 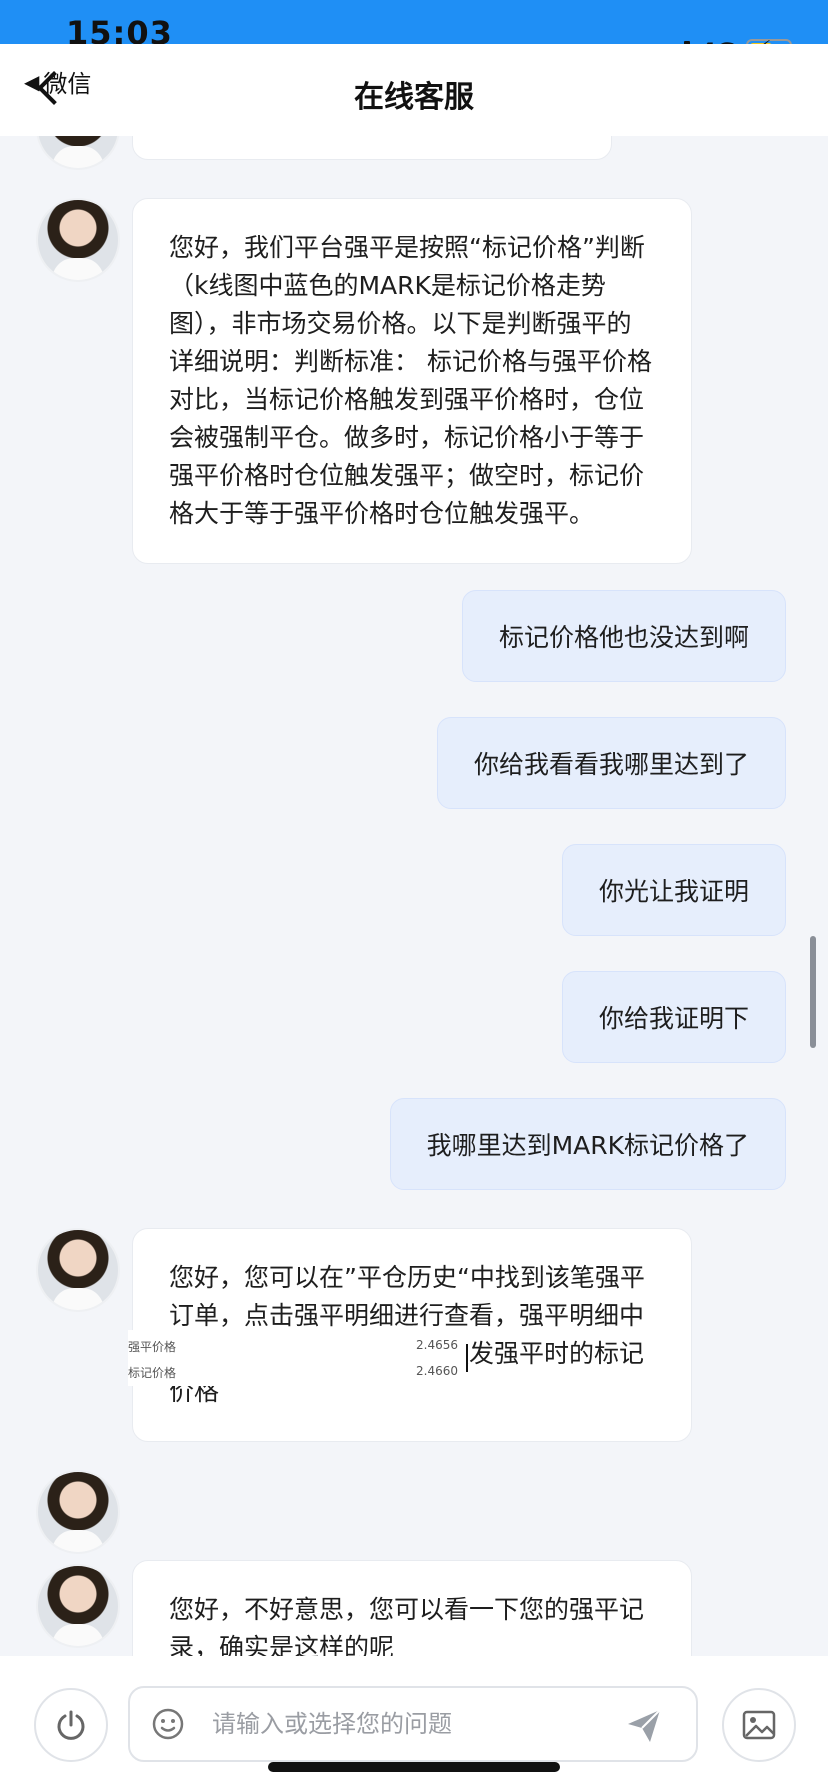 What do you see at coordinates (611, 763) in the screenshot?
I see `user-message: 你给我看看我哪里达到了` at bounding box center [611, 763].